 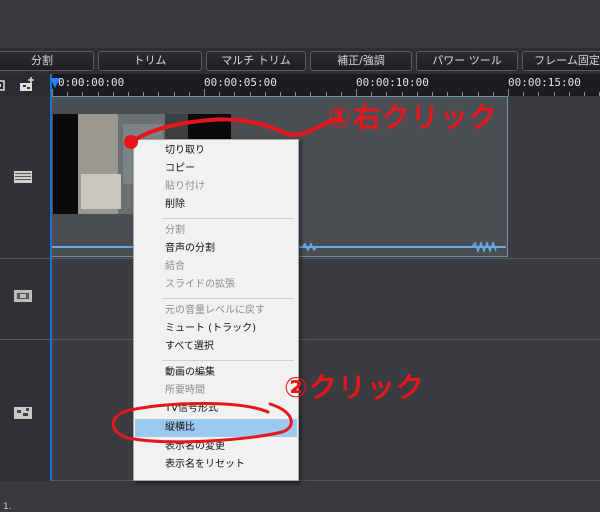 What do you see at coordinates (300, 24) in the screenshot?
I see `top-panel` at bounding box center [300, 24].